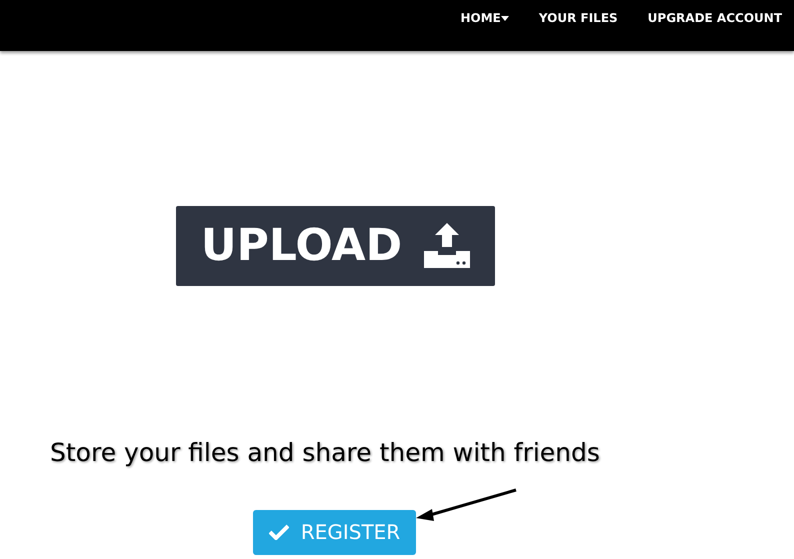 The image size is (794, 559). I want to click on tagline: Store your files and share them with friends, so click(325, 453).